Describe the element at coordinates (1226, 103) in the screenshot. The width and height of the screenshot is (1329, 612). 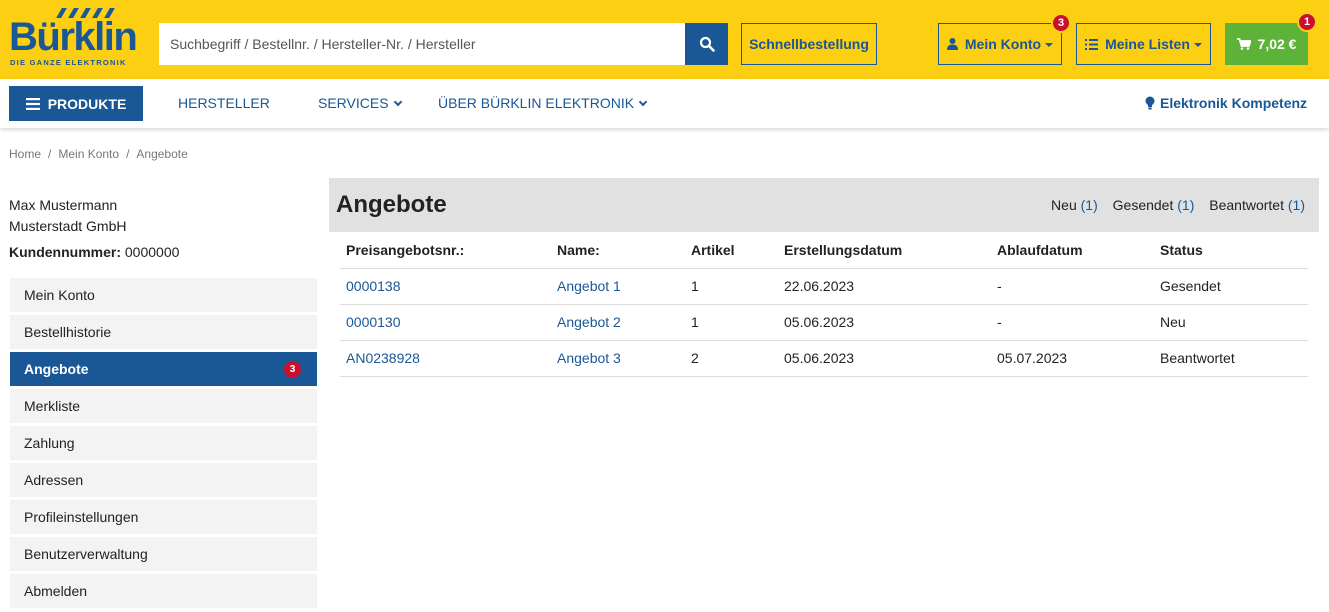
I see `nav-elektronik-kompetenz: Elektronik Kompetenz` at that location.